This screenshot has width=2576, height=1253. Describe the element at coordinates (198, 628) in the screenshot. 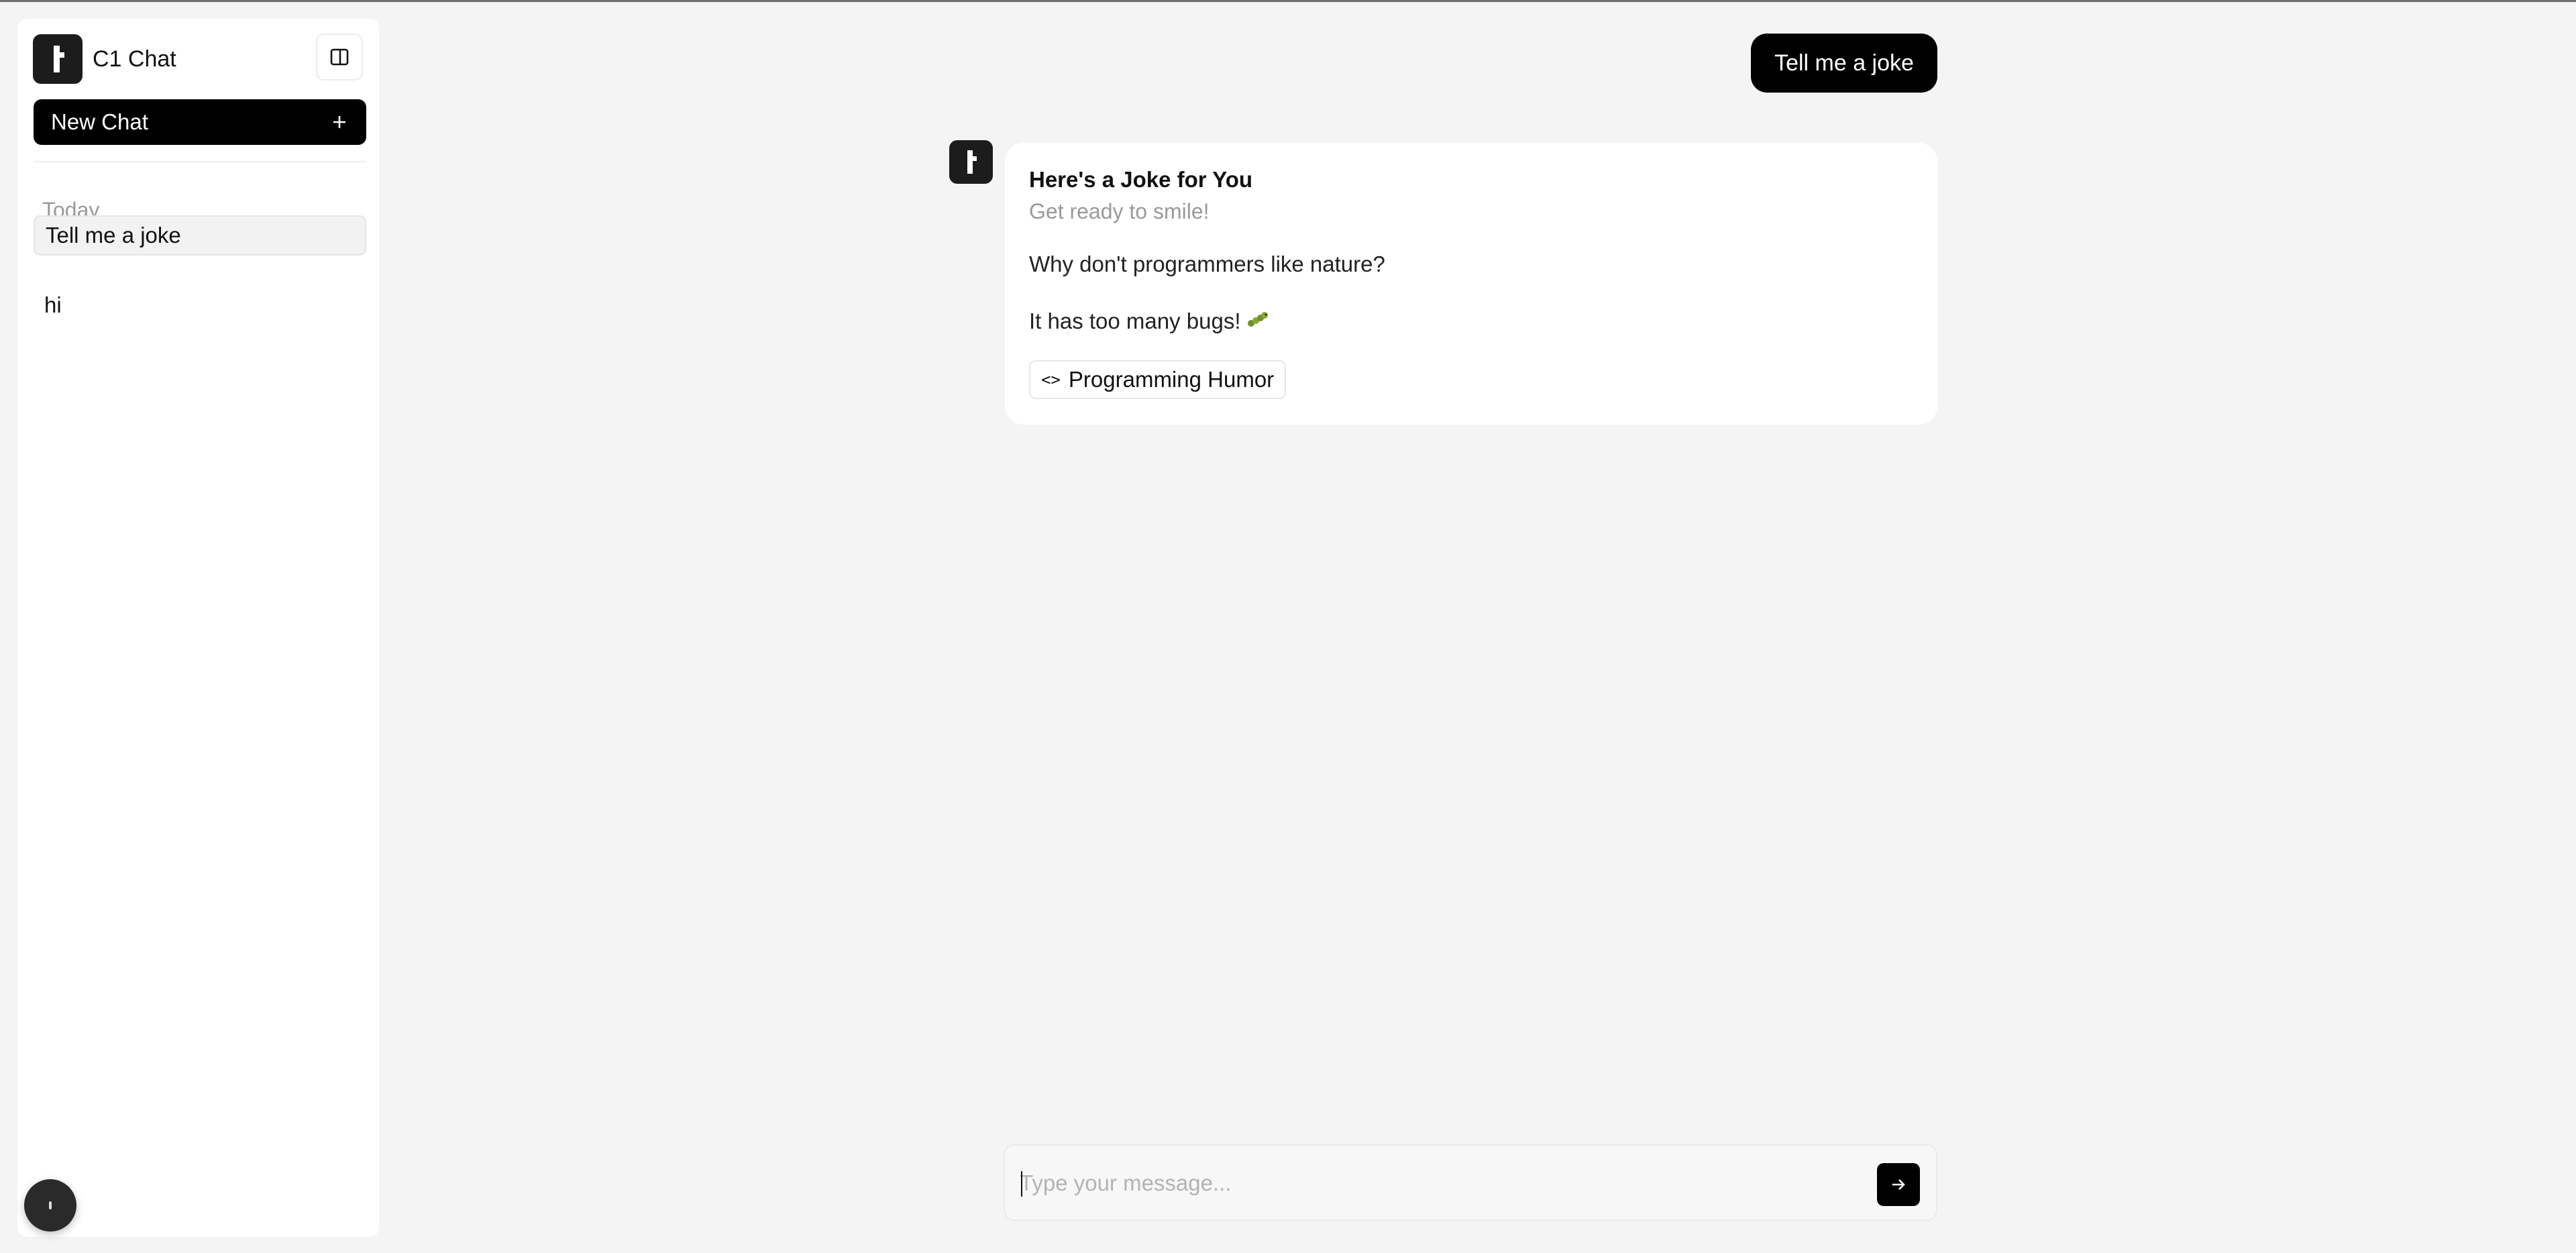

I see `sidebar: C1 Chat New Chat Today Tell me a joke hi` at that location.